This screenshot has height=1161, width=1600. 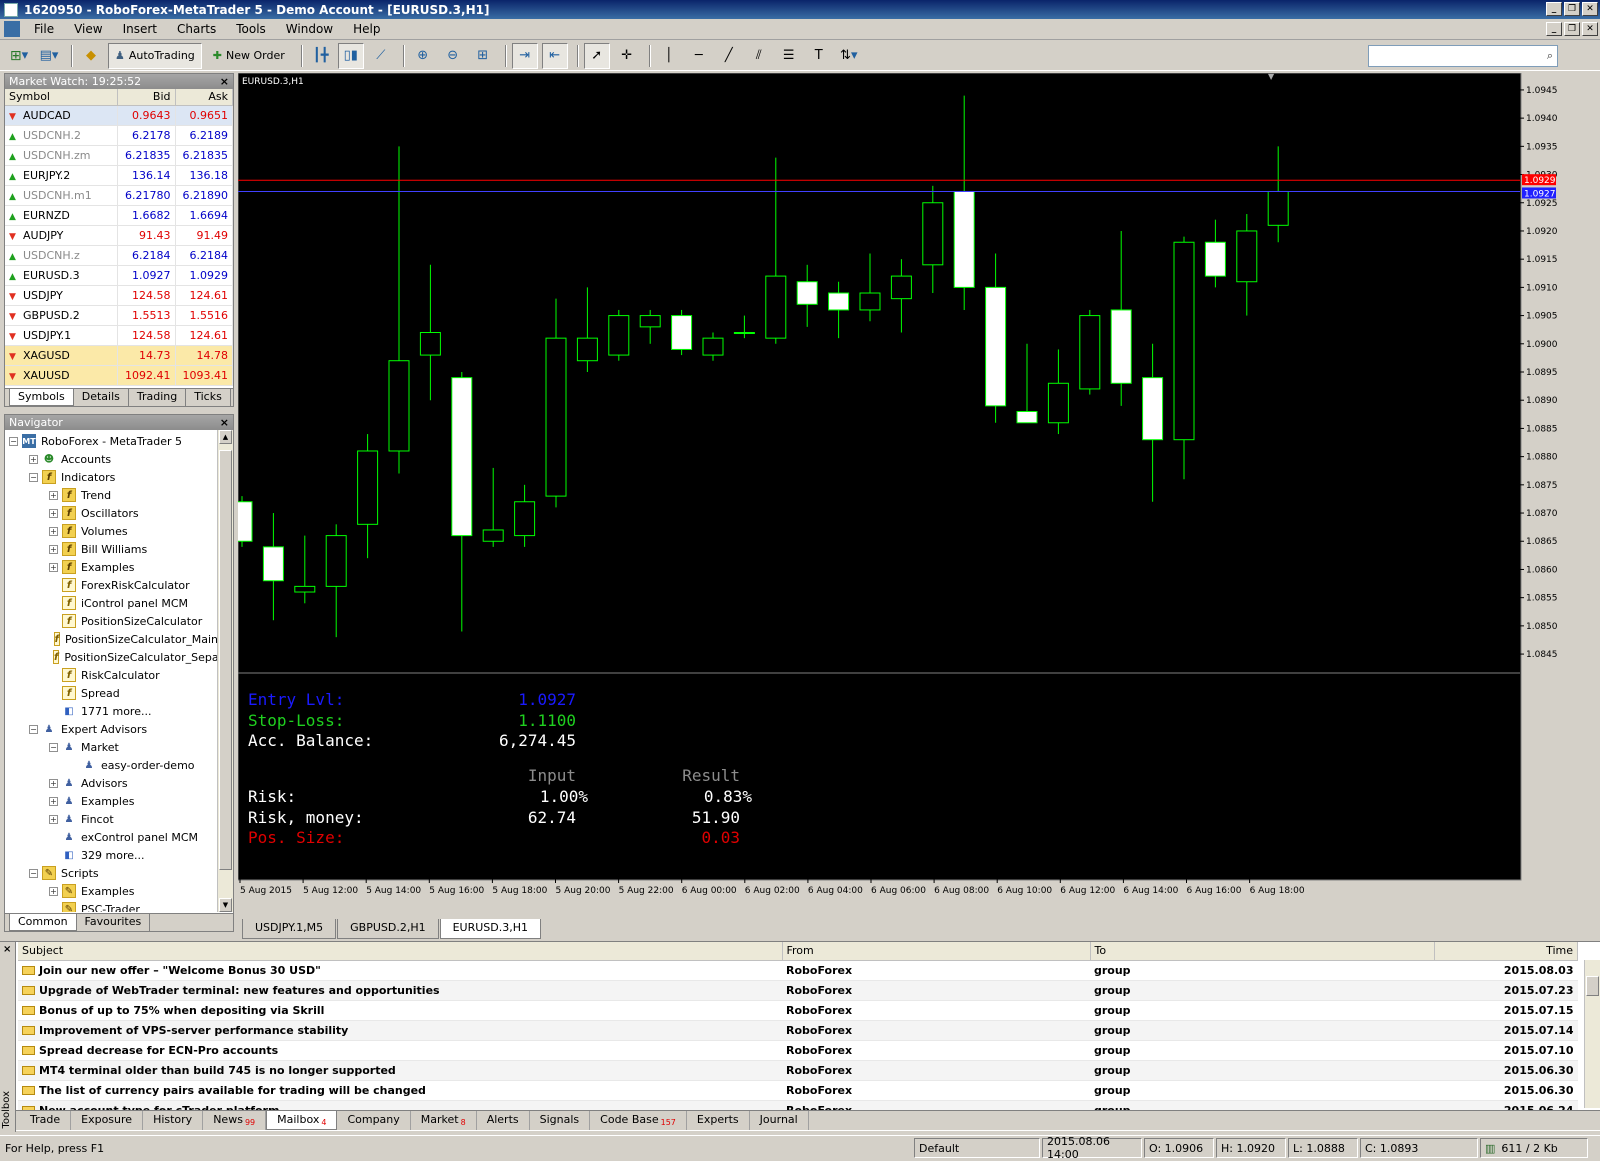 What do you see at coordinates (1590, 9) in the screenshot?
I see `close-button: ✕` at bounding box center [1590, 9].